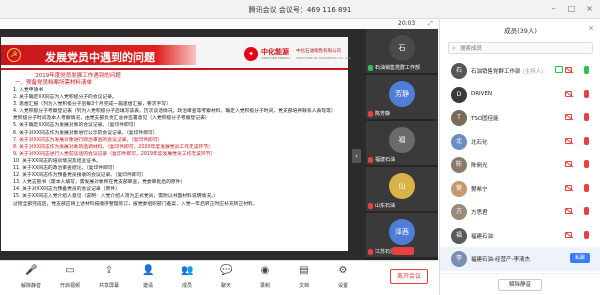  Describe the element at coordinates (589, 8) in the screenshot. I see `close-window-icon: ×` at that location.